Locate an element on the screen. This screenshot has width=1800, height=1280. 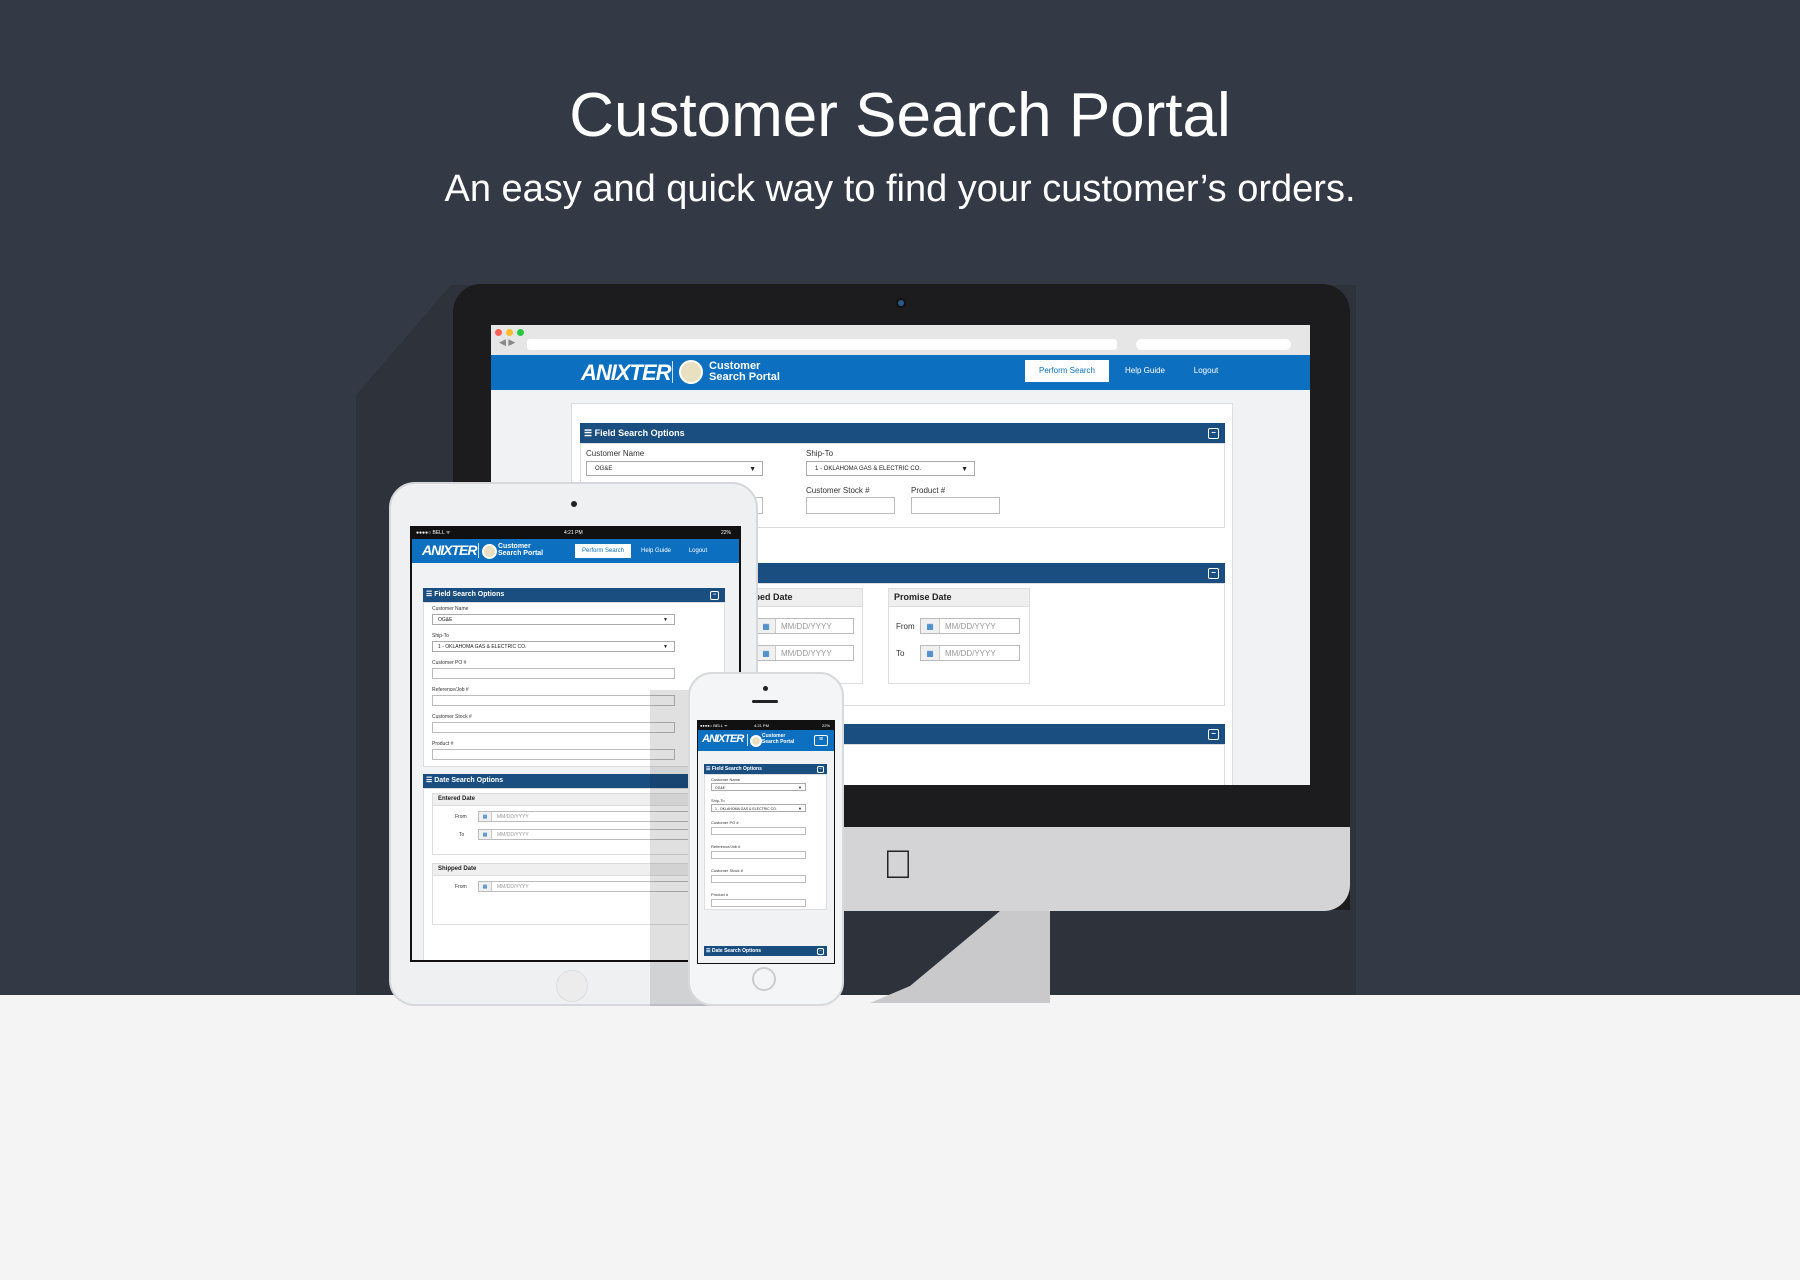
list-icon: ☰ is located at coordinates (430, 594).